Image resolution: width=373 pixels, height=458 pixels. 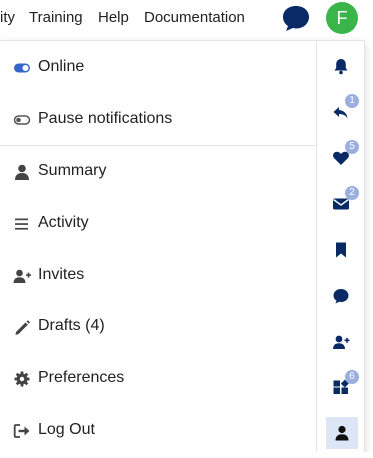 I want to click on toggle-on-icon, so click(x=22, y=68).